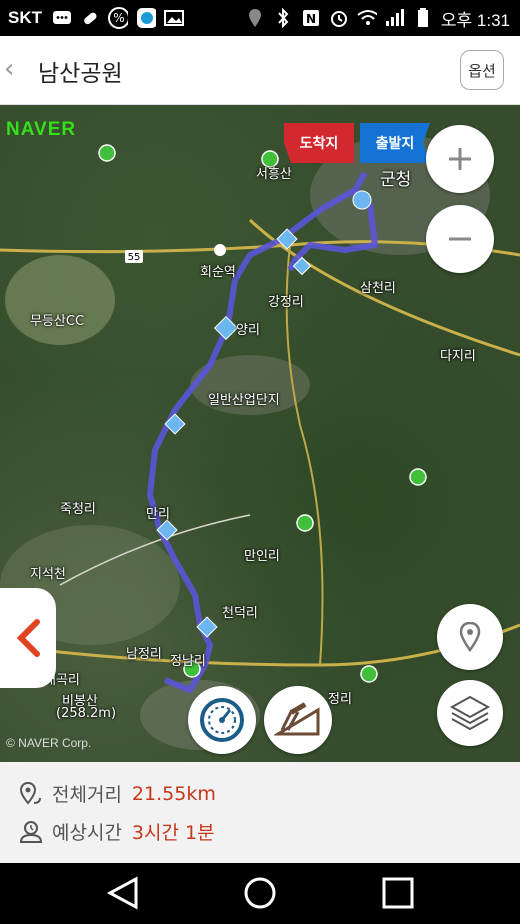  Describe the element at coordinates (146, 18) in the screenshot. I see `app-icon` at that location.